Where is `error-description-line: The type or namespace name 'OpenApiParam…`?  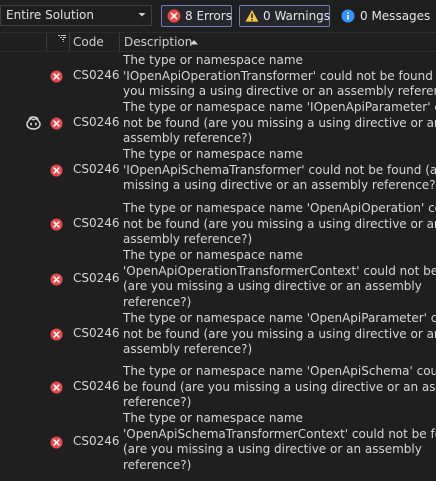 error-description-line: The type or namespace name 'OpenApiParam… is located at coordinates (279, 318).